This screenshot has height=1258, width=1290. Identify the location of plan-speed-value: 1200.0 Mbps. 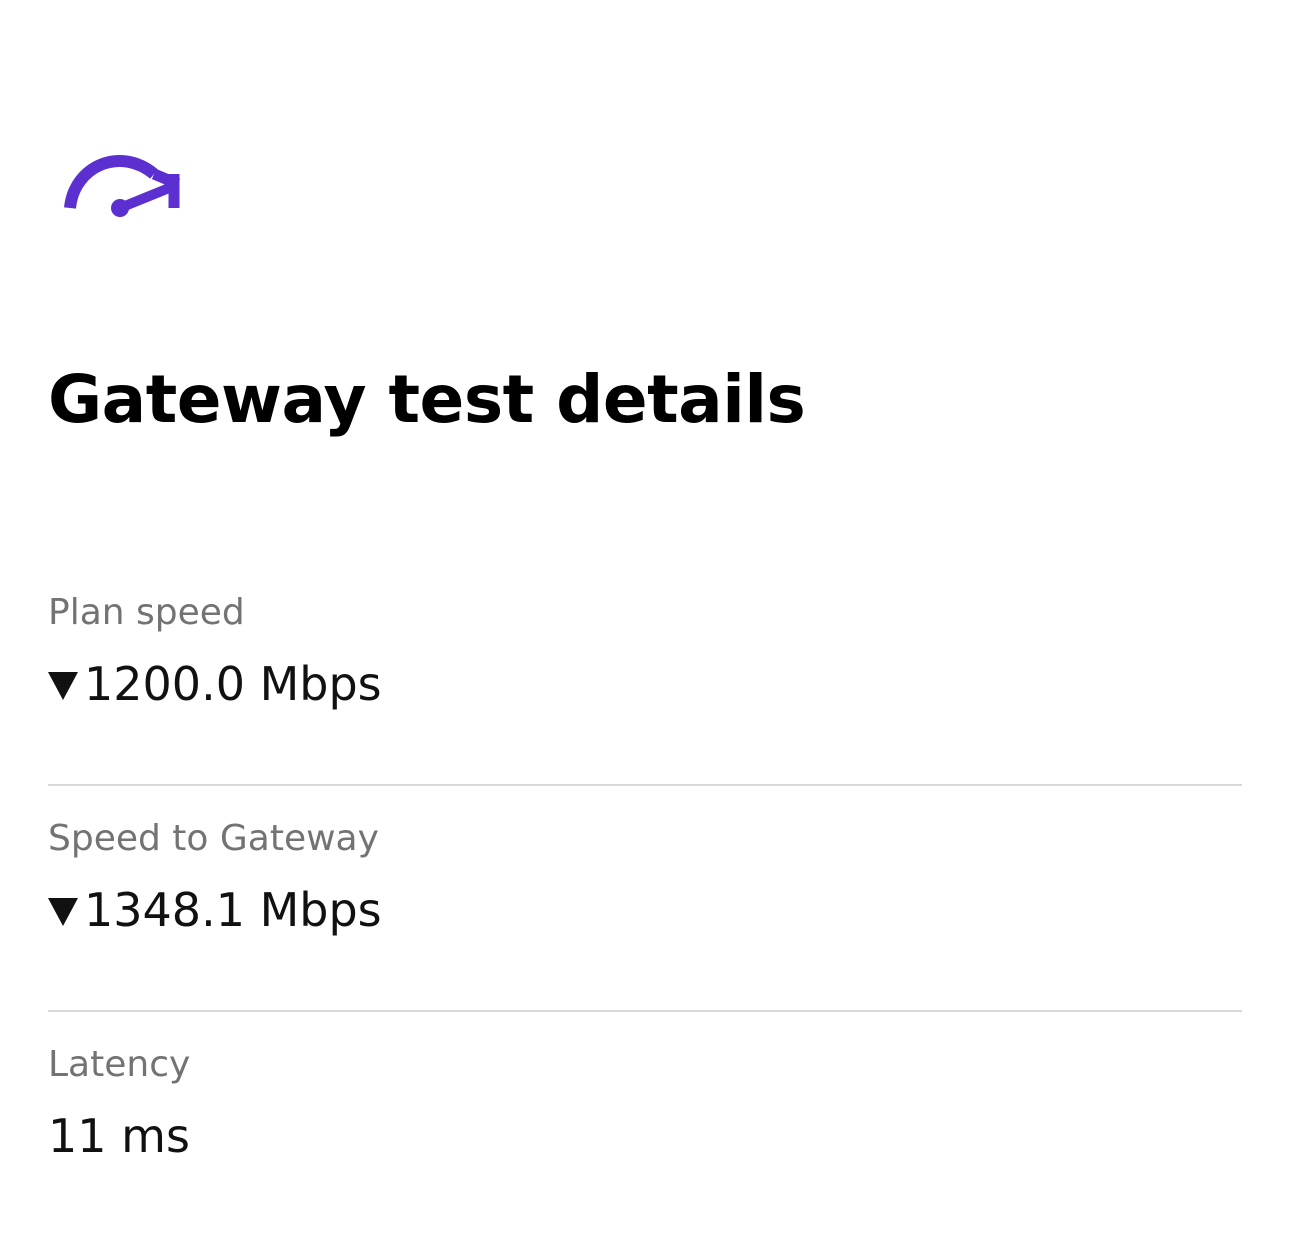
(233, 684).